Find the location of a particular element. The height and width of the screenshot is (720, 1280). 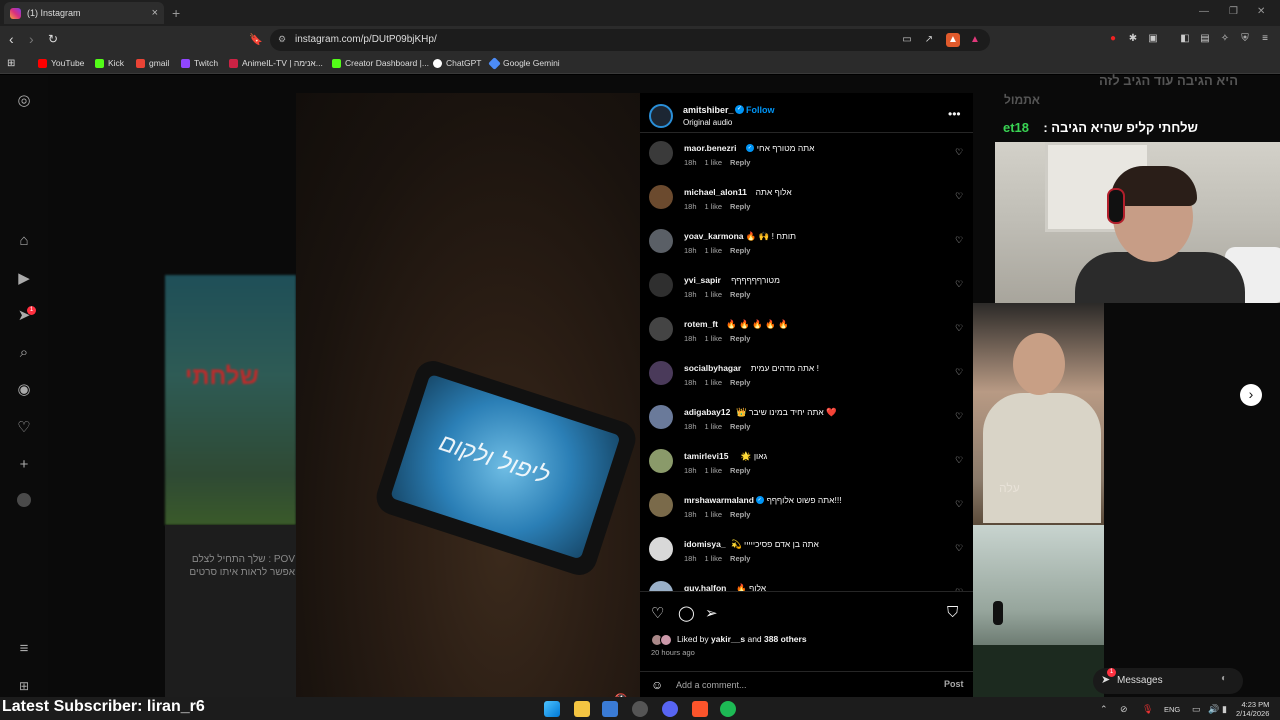

back-icon: ‹ is located at coordinates (11, 39).